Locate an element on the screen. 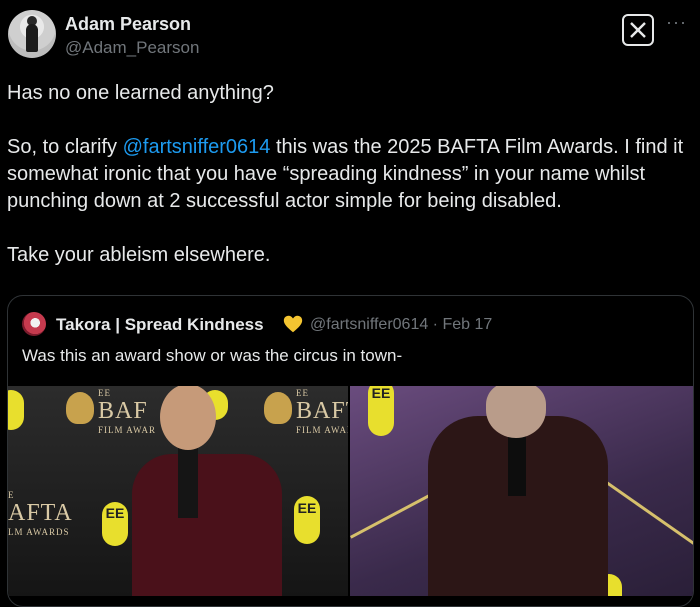 The image size is (700, 607). person-jacket is located at coordinates (207, 525).